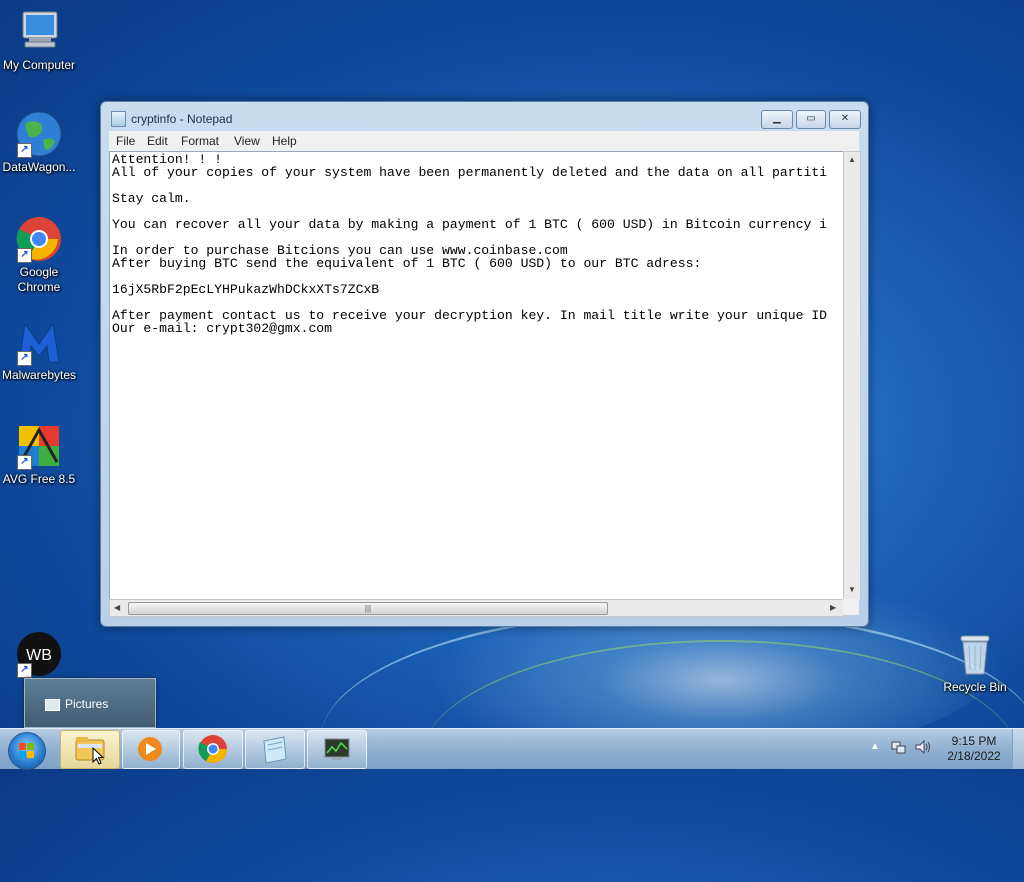  I want to click on scroll-corner, so click(851, 607).